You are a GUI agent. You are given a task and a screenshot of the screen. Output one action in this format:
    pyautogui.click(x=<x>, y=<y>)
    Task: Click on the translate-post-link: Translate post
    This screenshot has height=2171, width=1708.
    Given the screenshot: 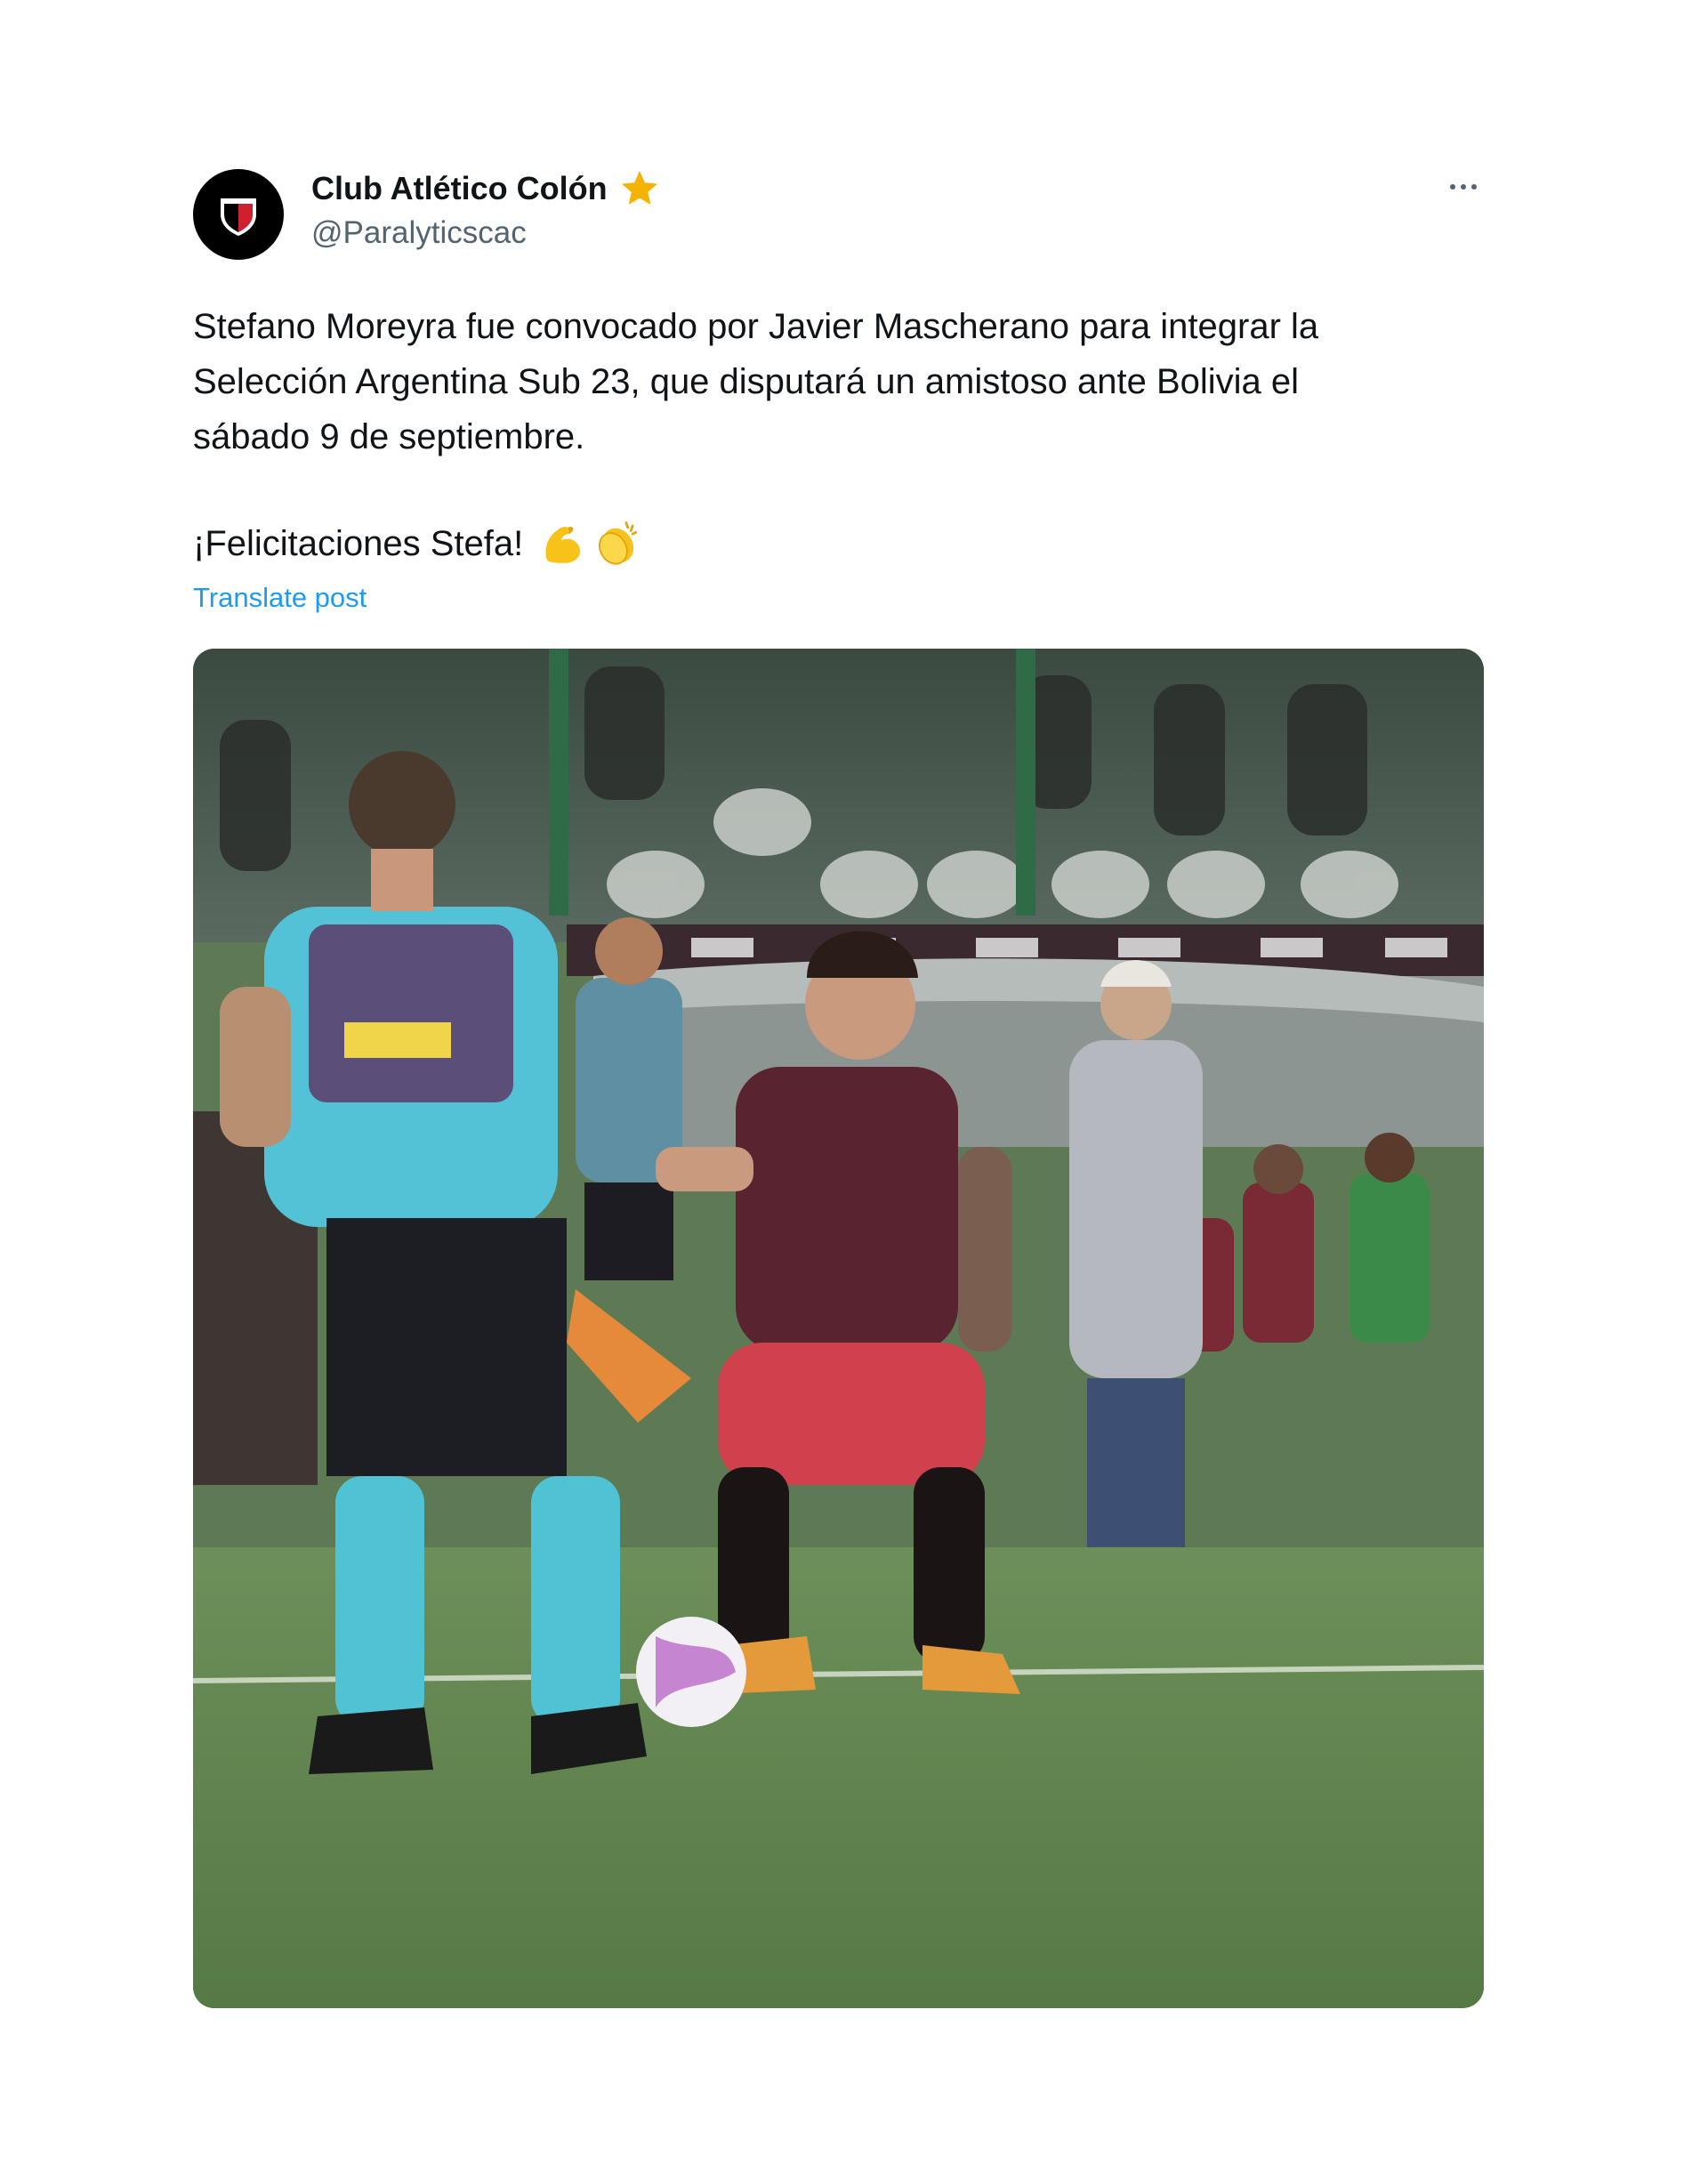 What is the action you would take?
    pyautogui.click(x=280, y=598)
    